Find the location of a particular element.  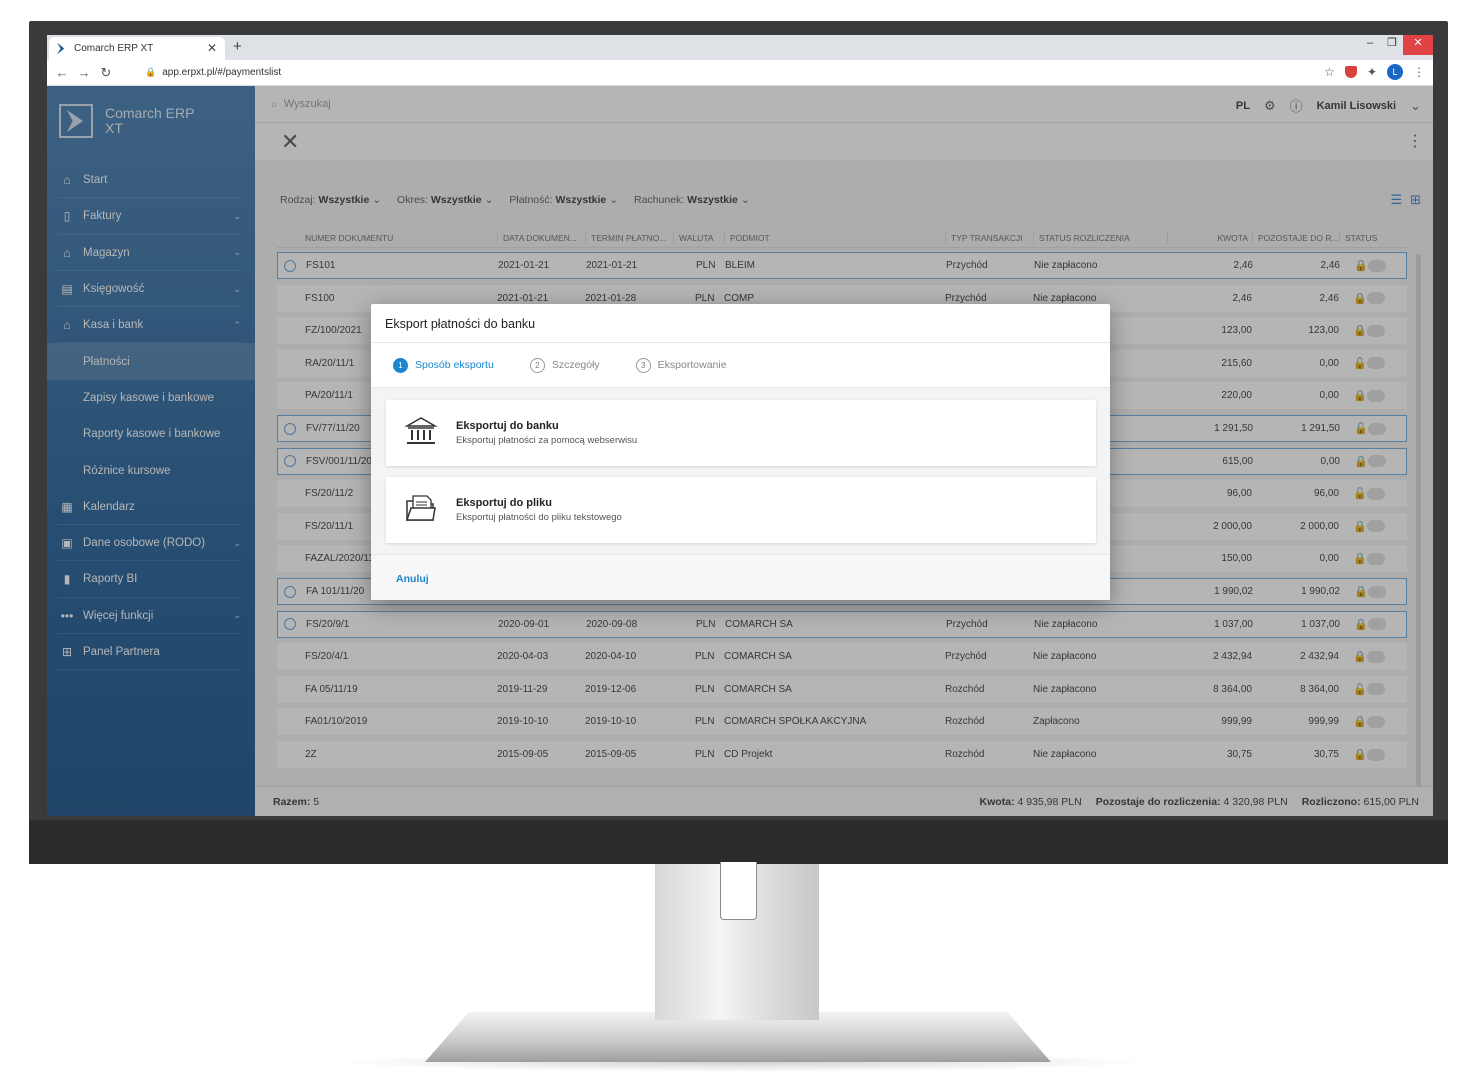

forward-icon: → is located at coordinates (84, 72).